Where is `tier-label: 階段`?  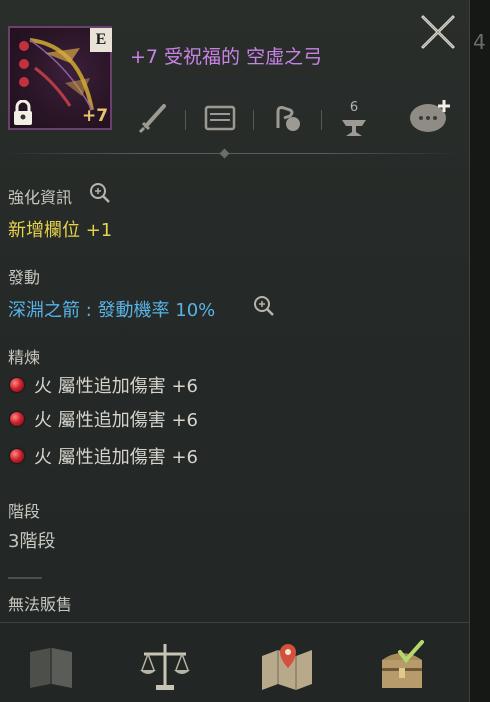 tier-label: 階段 is located at coordinates (24, 511).